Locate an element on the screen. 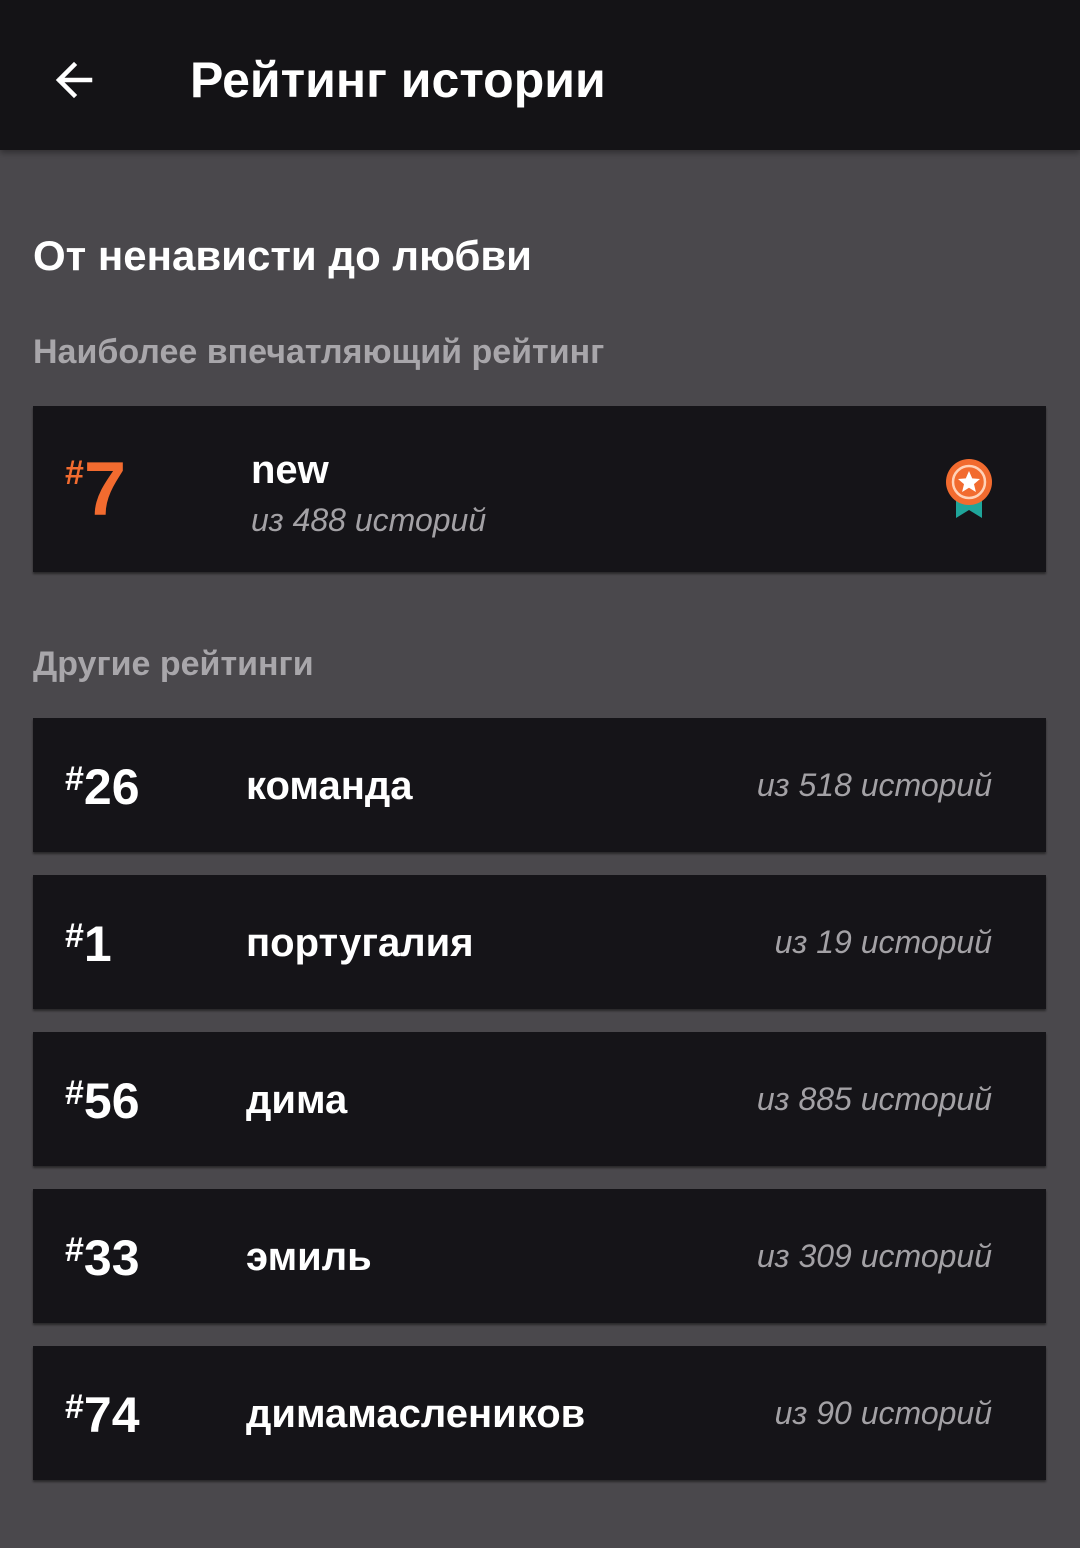 Image resolution: width=1080 pixels, height=1548 pixels. featured-rating-card: #7 new из 488 историй is located at coordinates (539, 489).